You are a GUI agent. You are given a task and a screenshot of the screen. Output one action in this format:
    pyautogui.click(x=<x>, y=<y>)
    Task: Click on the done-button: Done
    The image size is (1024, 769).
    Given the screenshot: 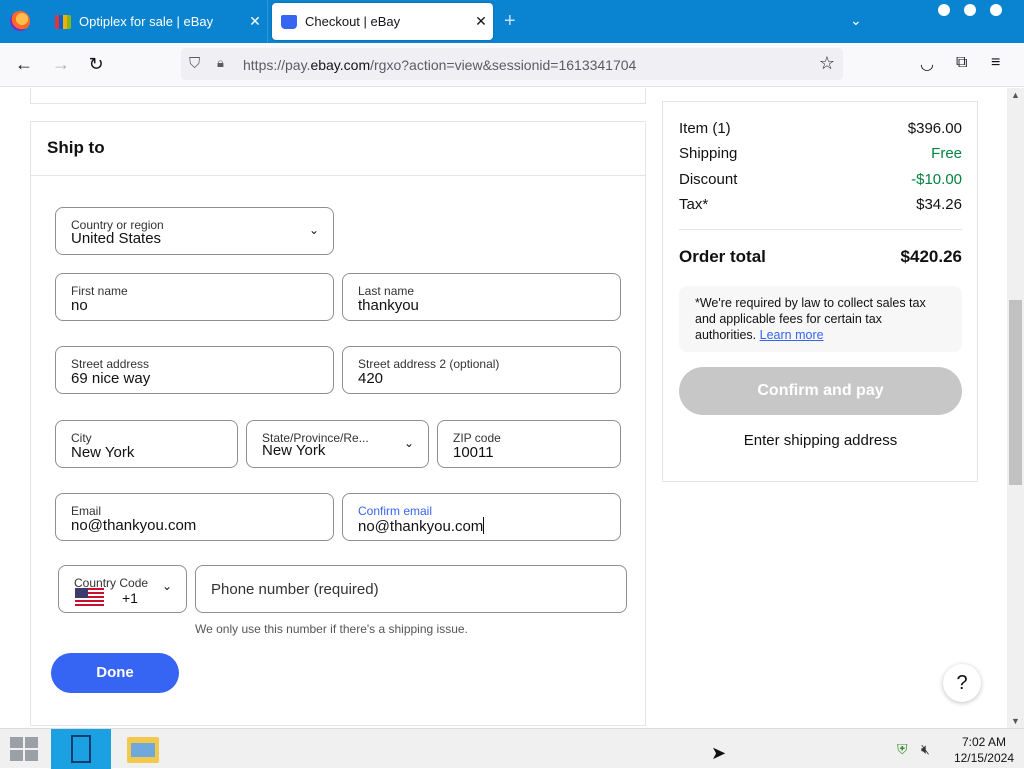 What is the action you would take?
    pyautogui.click(x=115, y=673)
    